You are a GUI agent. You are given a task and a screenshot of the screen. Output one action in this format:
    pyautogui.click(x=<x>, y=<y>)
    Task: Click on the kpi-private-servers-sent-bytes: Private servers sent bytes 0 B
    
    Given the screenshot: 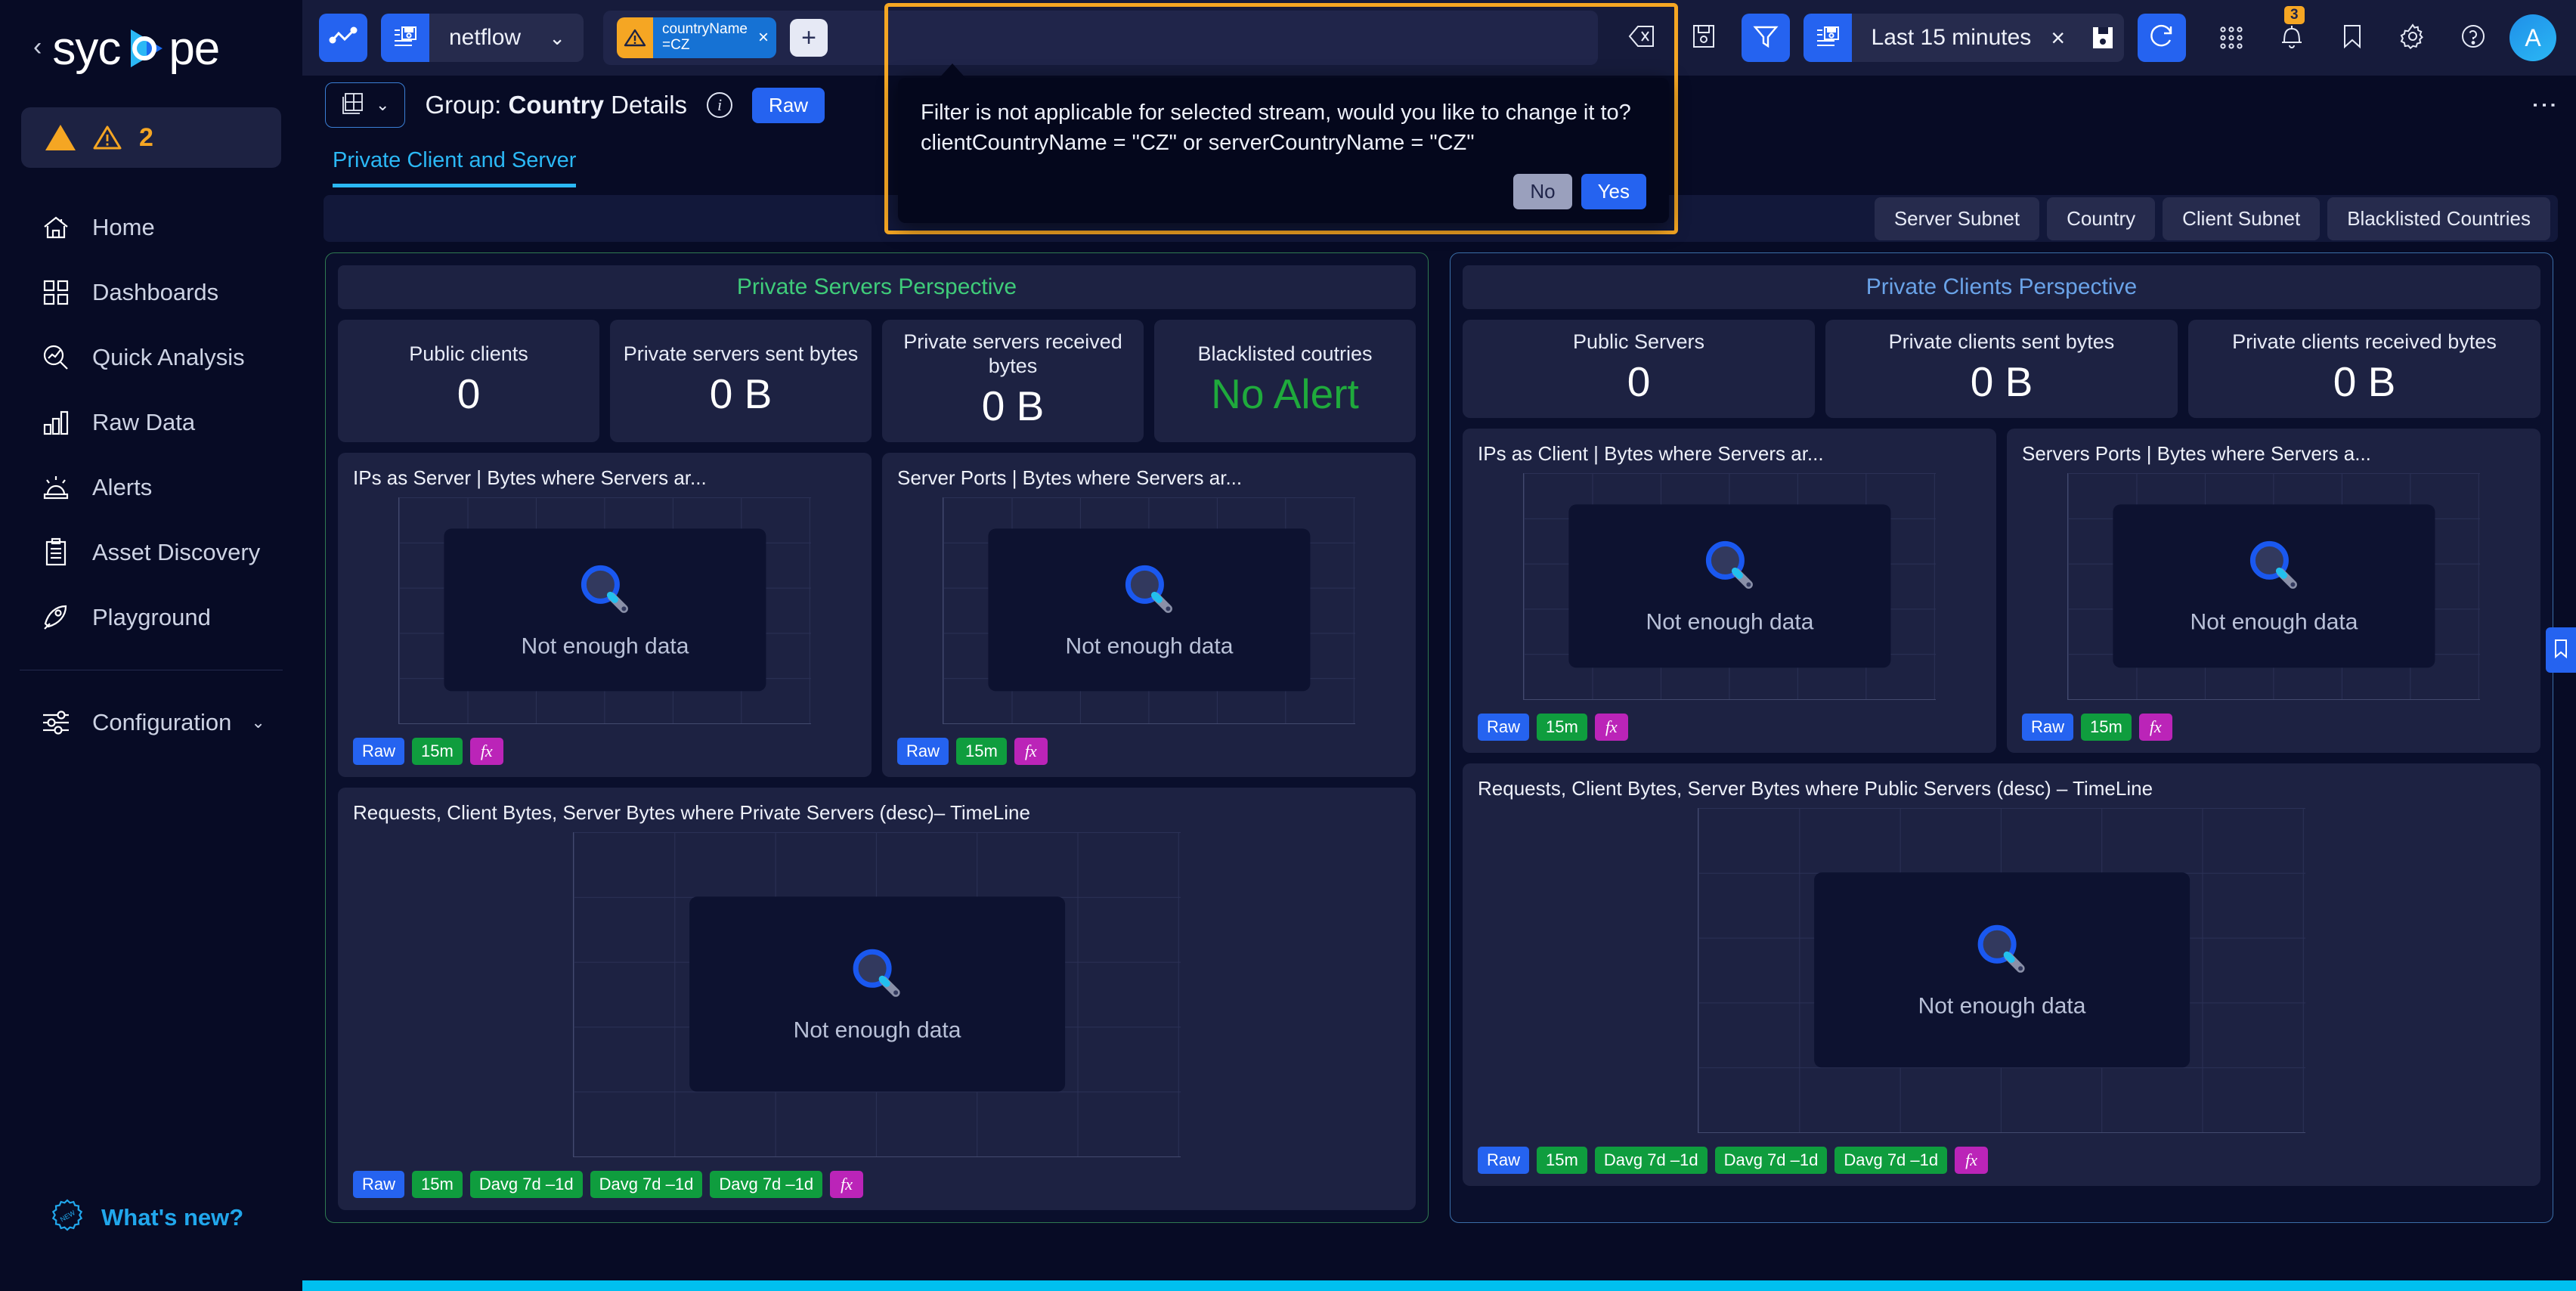 What is the action you would take?
    pyautogui.click(x=741, y=381)
    